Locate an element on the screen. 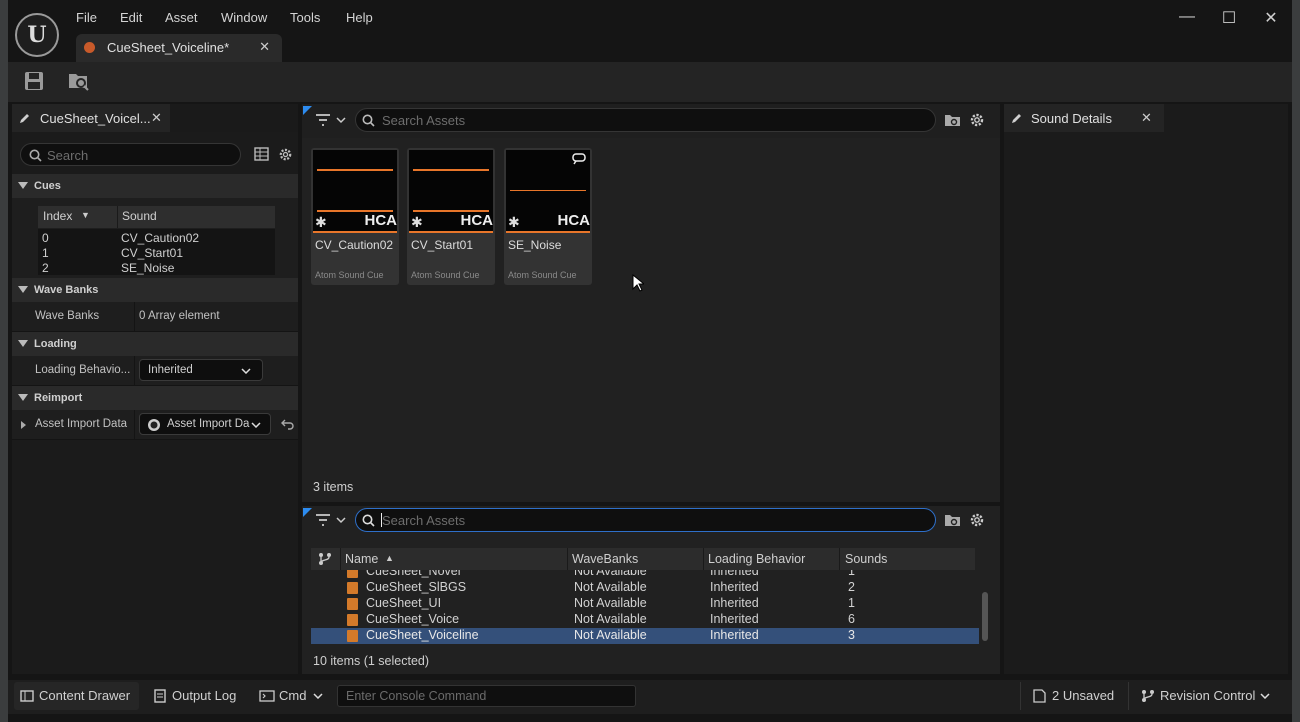 This screenshot has width=1300, height=722. cues-section-header: Cues is located at coordinates (155, 186).